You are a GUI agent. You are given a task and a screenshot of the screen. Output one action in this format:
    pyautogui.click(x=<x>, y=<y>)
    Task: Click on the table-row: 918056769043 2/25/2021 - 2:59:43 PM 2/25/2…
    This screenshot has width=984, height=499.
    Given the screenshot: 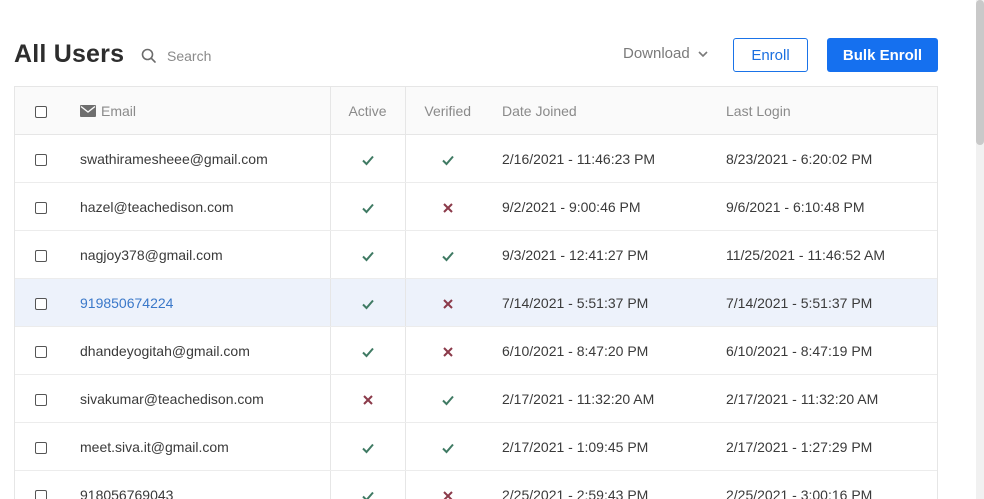 What is the action you would take?
    pyautogui.click(x=476, y=484)
    